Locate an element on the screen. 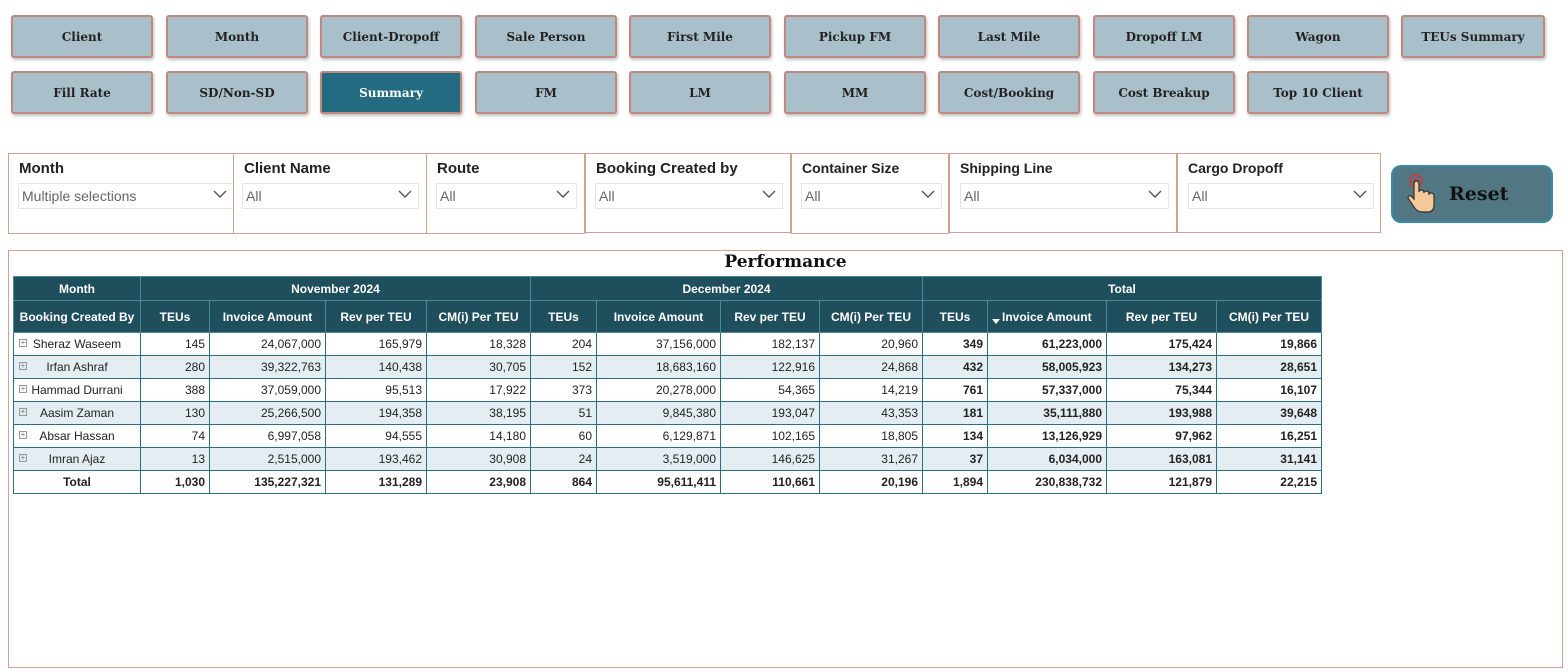 The image size is (1568, 672). value-cell: 95,611,411 is located at coordinates (658, 482).